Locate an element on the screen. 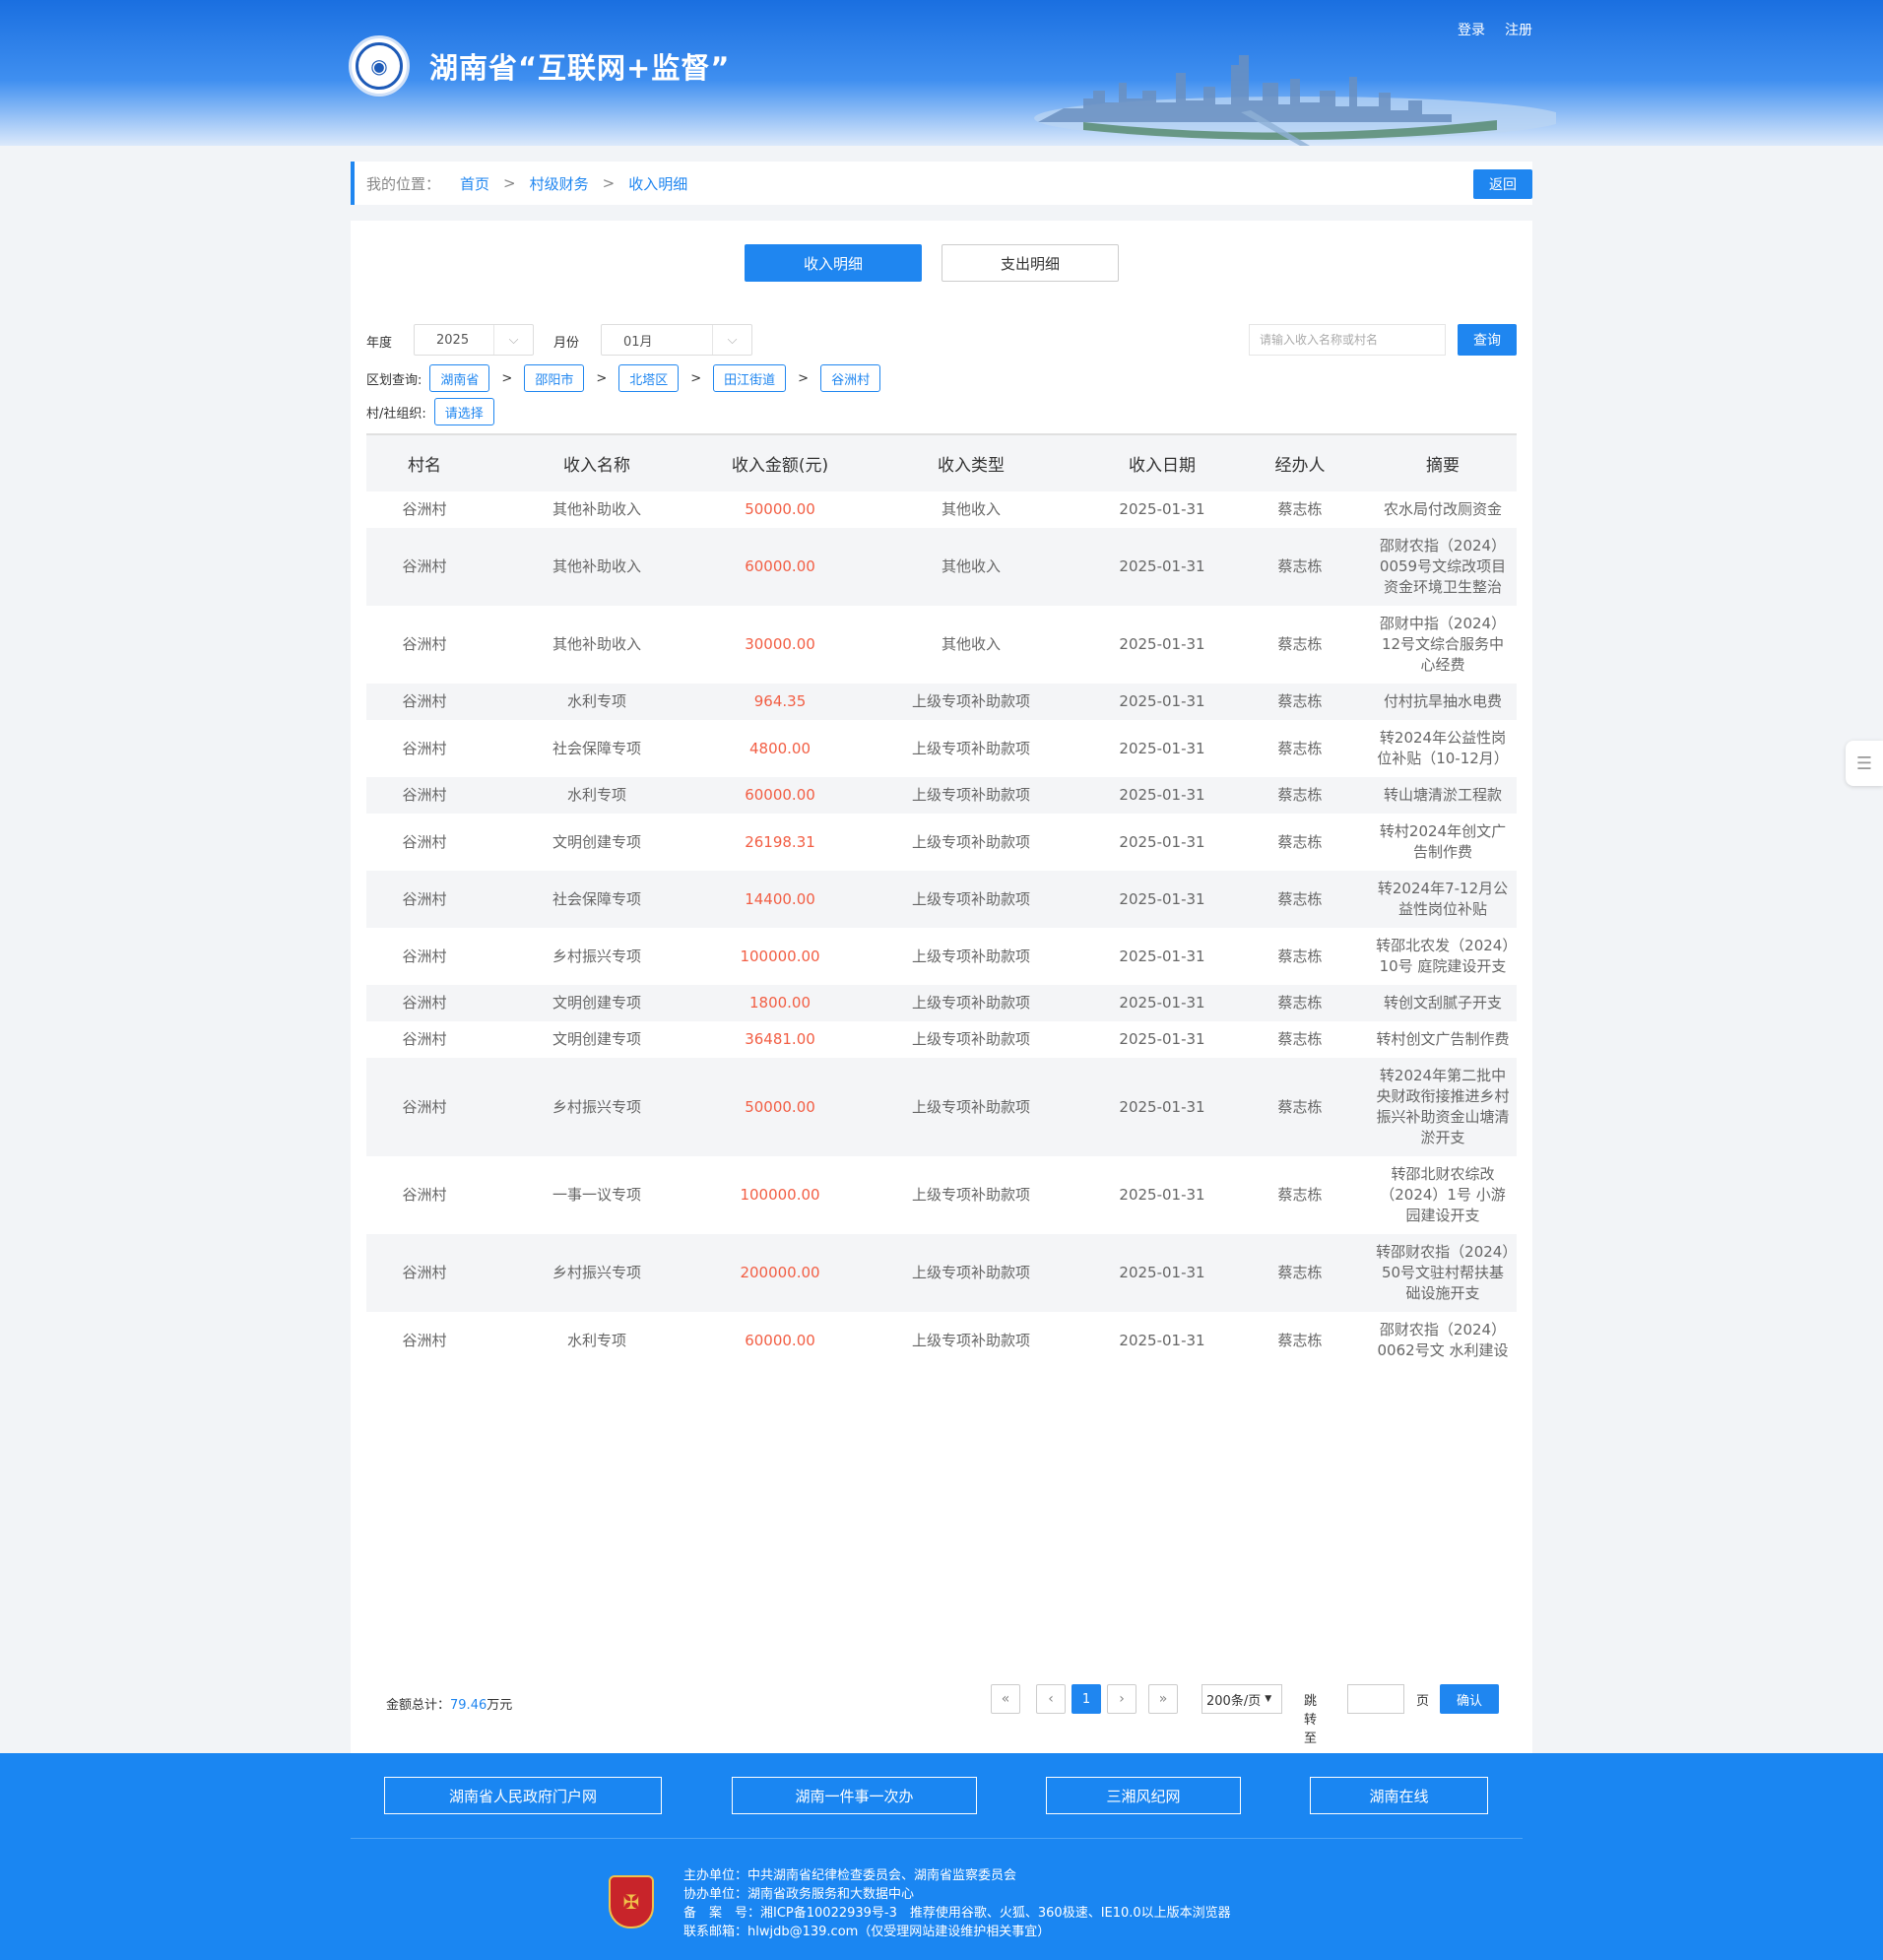  breadcrumb: 我的位置： 首页 > 村级财务 > 收入明细 返回 is located at coordinates (942, 184).